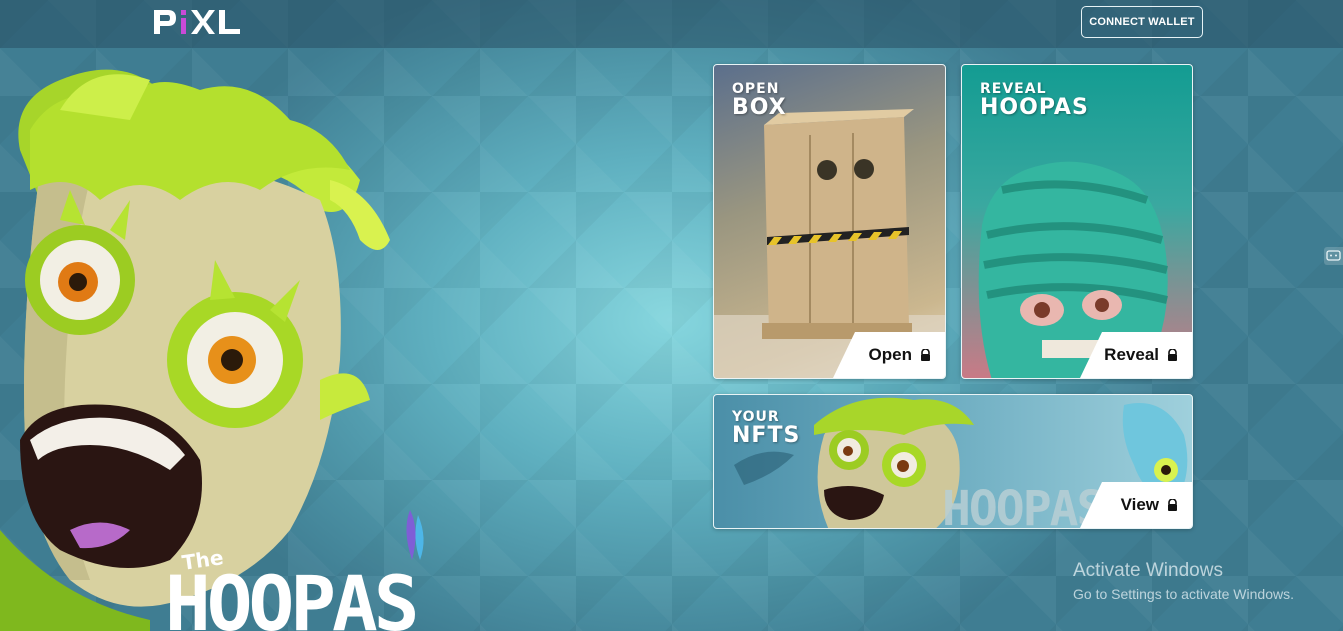 This screenshot has width=1343, height=631. Describe the element at coordinates (671, 24) in the screenshot. I see `top-navigation-bar: CONNECT WALLET` at that location.